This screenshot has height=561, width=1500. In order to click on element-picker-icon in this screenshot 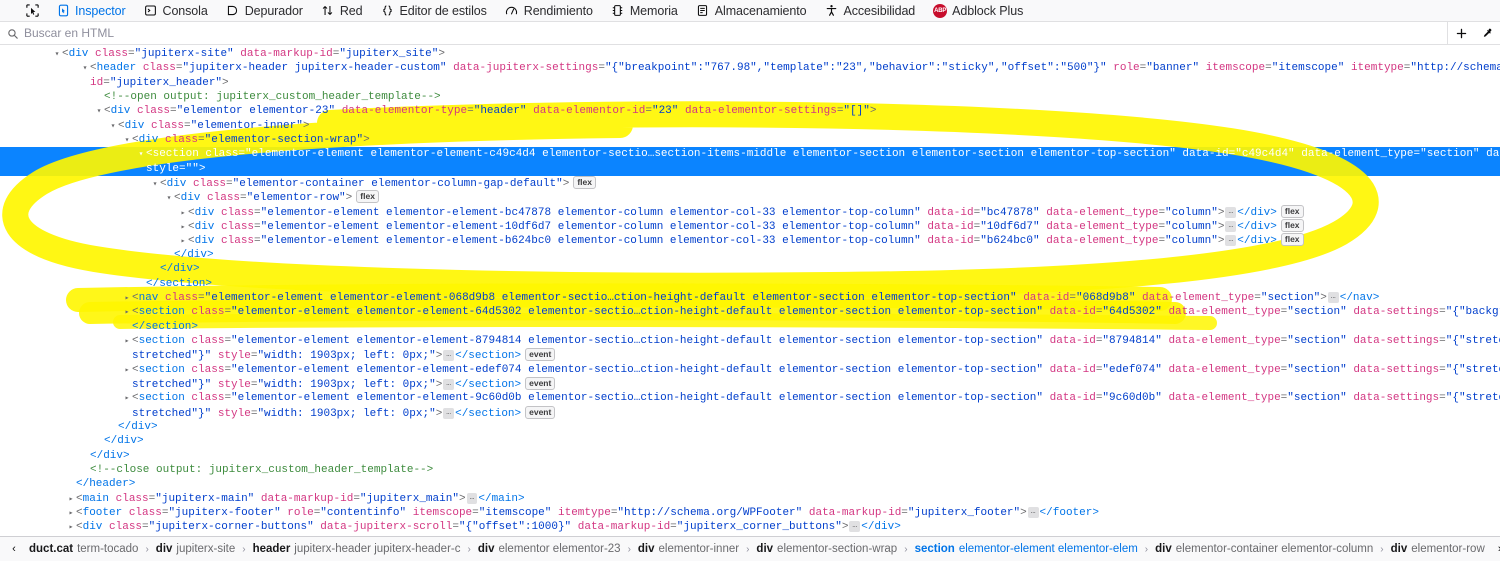, I will do `click(32, 11)`.